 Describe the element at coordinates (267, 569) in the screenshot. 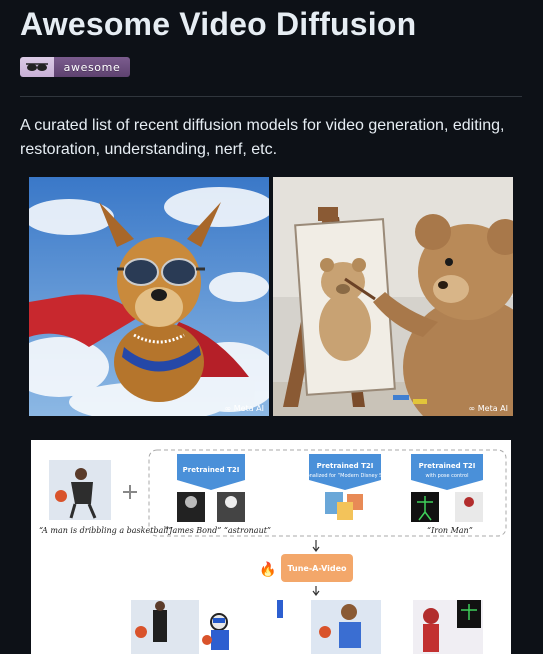

I see `fire-icon: 🔥` at that location.